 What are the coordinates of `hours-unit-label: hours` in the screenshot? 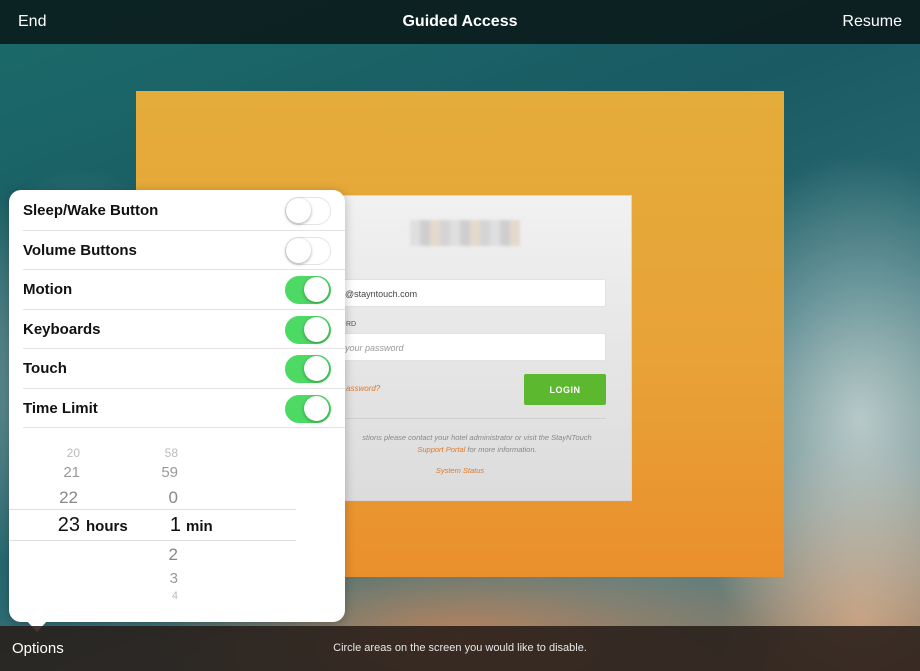 It's located at (107, 526).